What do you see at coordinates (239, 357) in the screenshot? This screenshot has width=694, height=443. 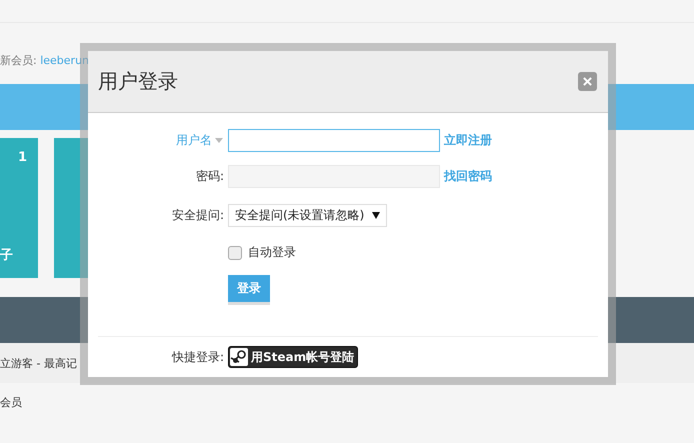 I see `steam-logo-icon` at bounding box center [239, 357].